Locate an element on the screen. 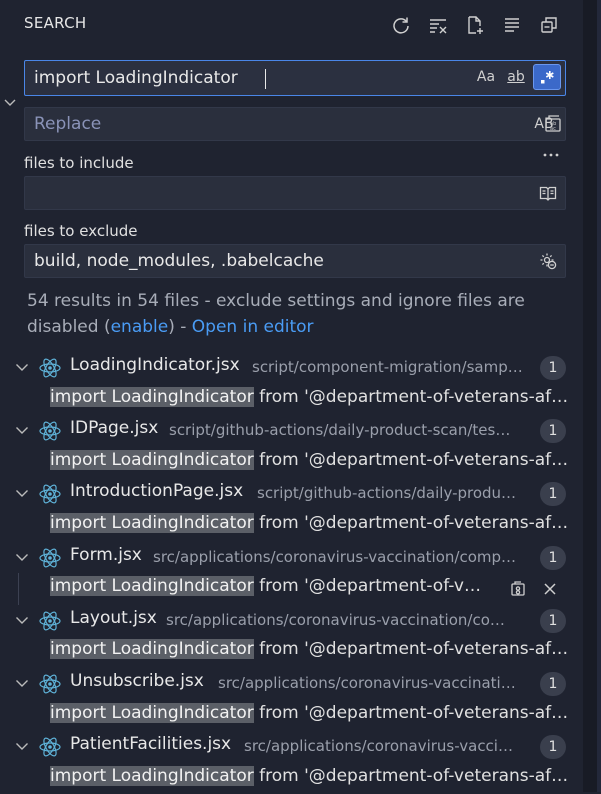  open-in-editor-link: Open in editor is located at coordinates (253, 327).